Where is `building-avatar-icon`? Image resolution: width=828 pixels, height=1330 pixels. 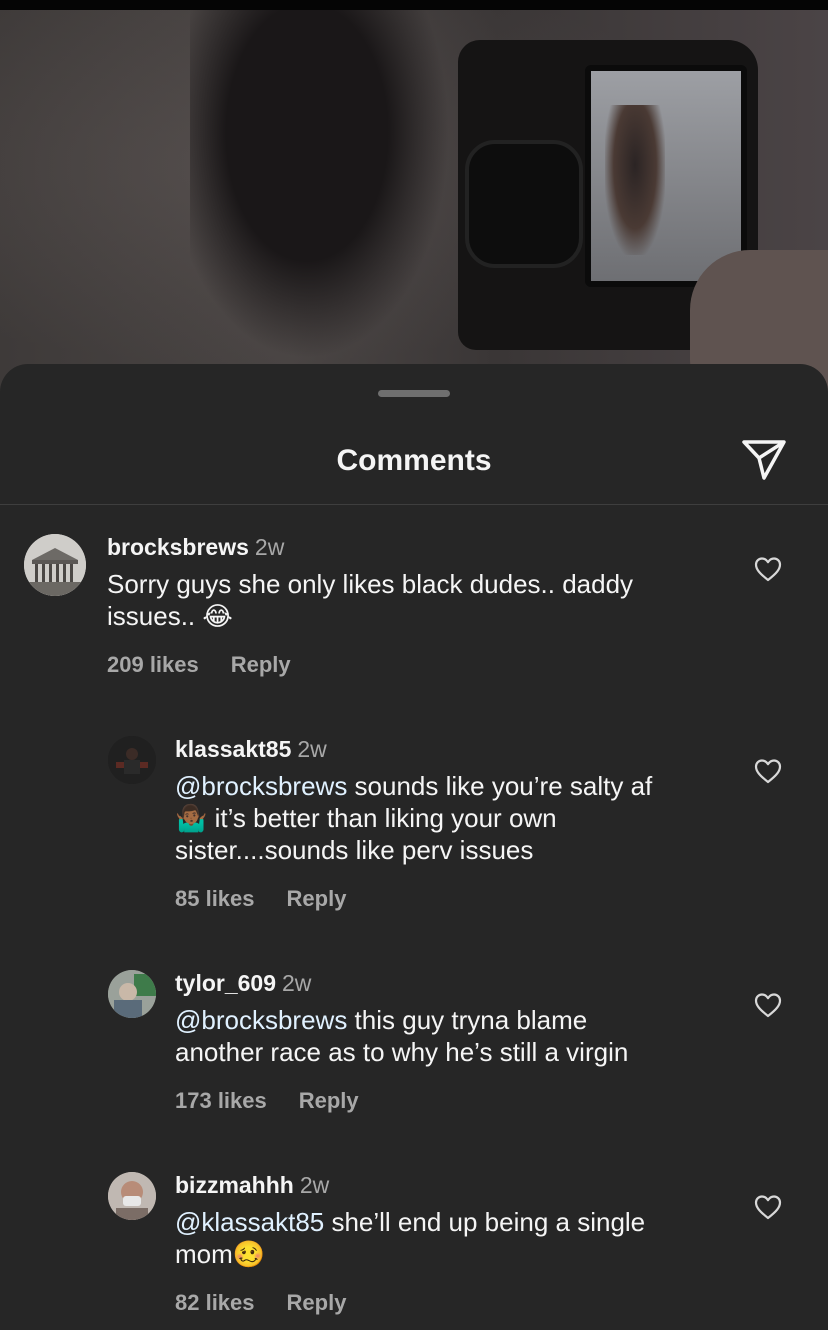 building-avatar-icon is located at coordinates (55, 565).